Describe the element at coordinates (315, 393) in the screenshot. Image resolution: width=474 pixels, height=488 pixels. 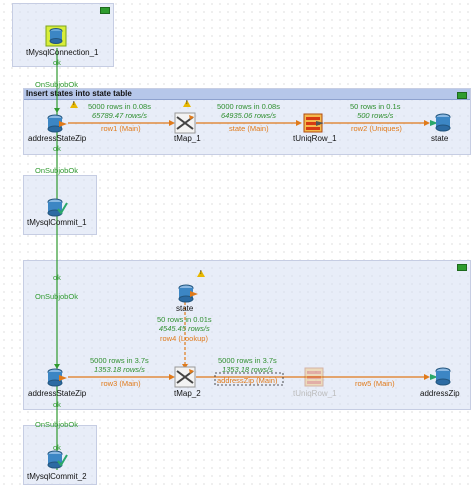
I see `tuniqrow-disabled-label: tUniqRow_1` at that location.